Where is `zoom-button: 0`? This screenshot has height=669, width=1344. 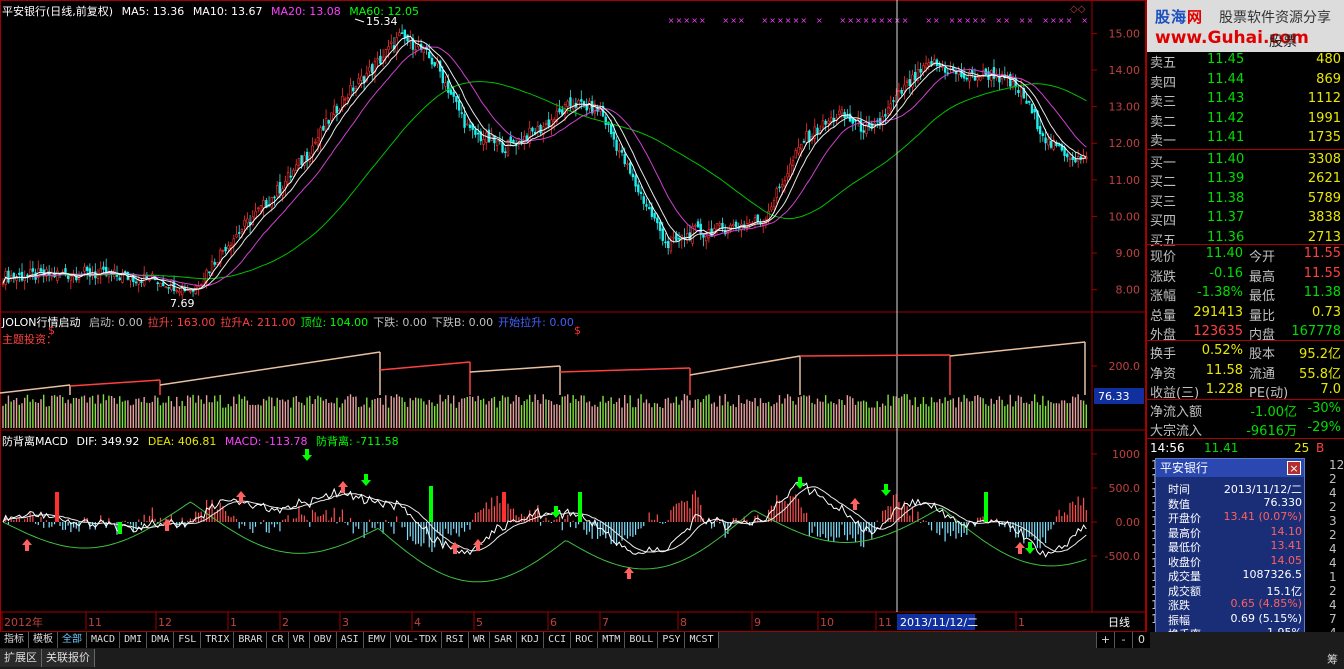
zoom-button: 0 is located at coordinates (1141, 640).